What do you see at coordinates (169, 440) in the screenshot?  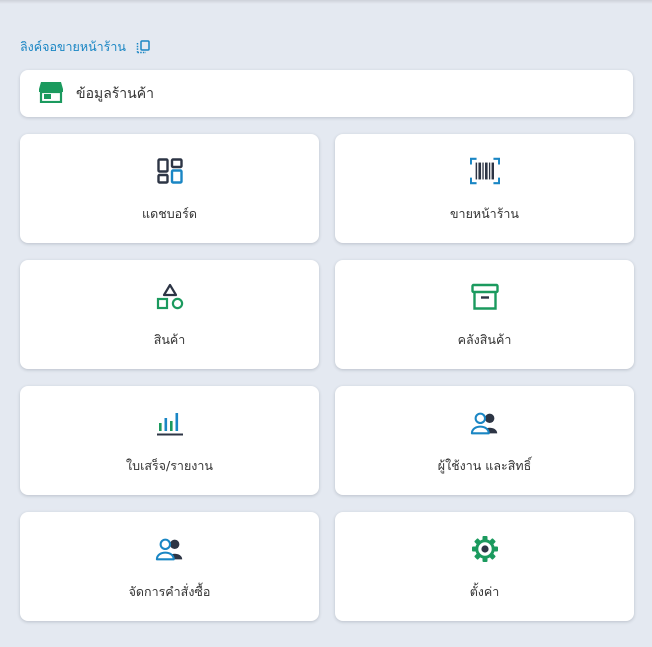 I see `tile-receipts-reports: ใบเสร็จ/รายงาน` at bounding box center [169, 440].